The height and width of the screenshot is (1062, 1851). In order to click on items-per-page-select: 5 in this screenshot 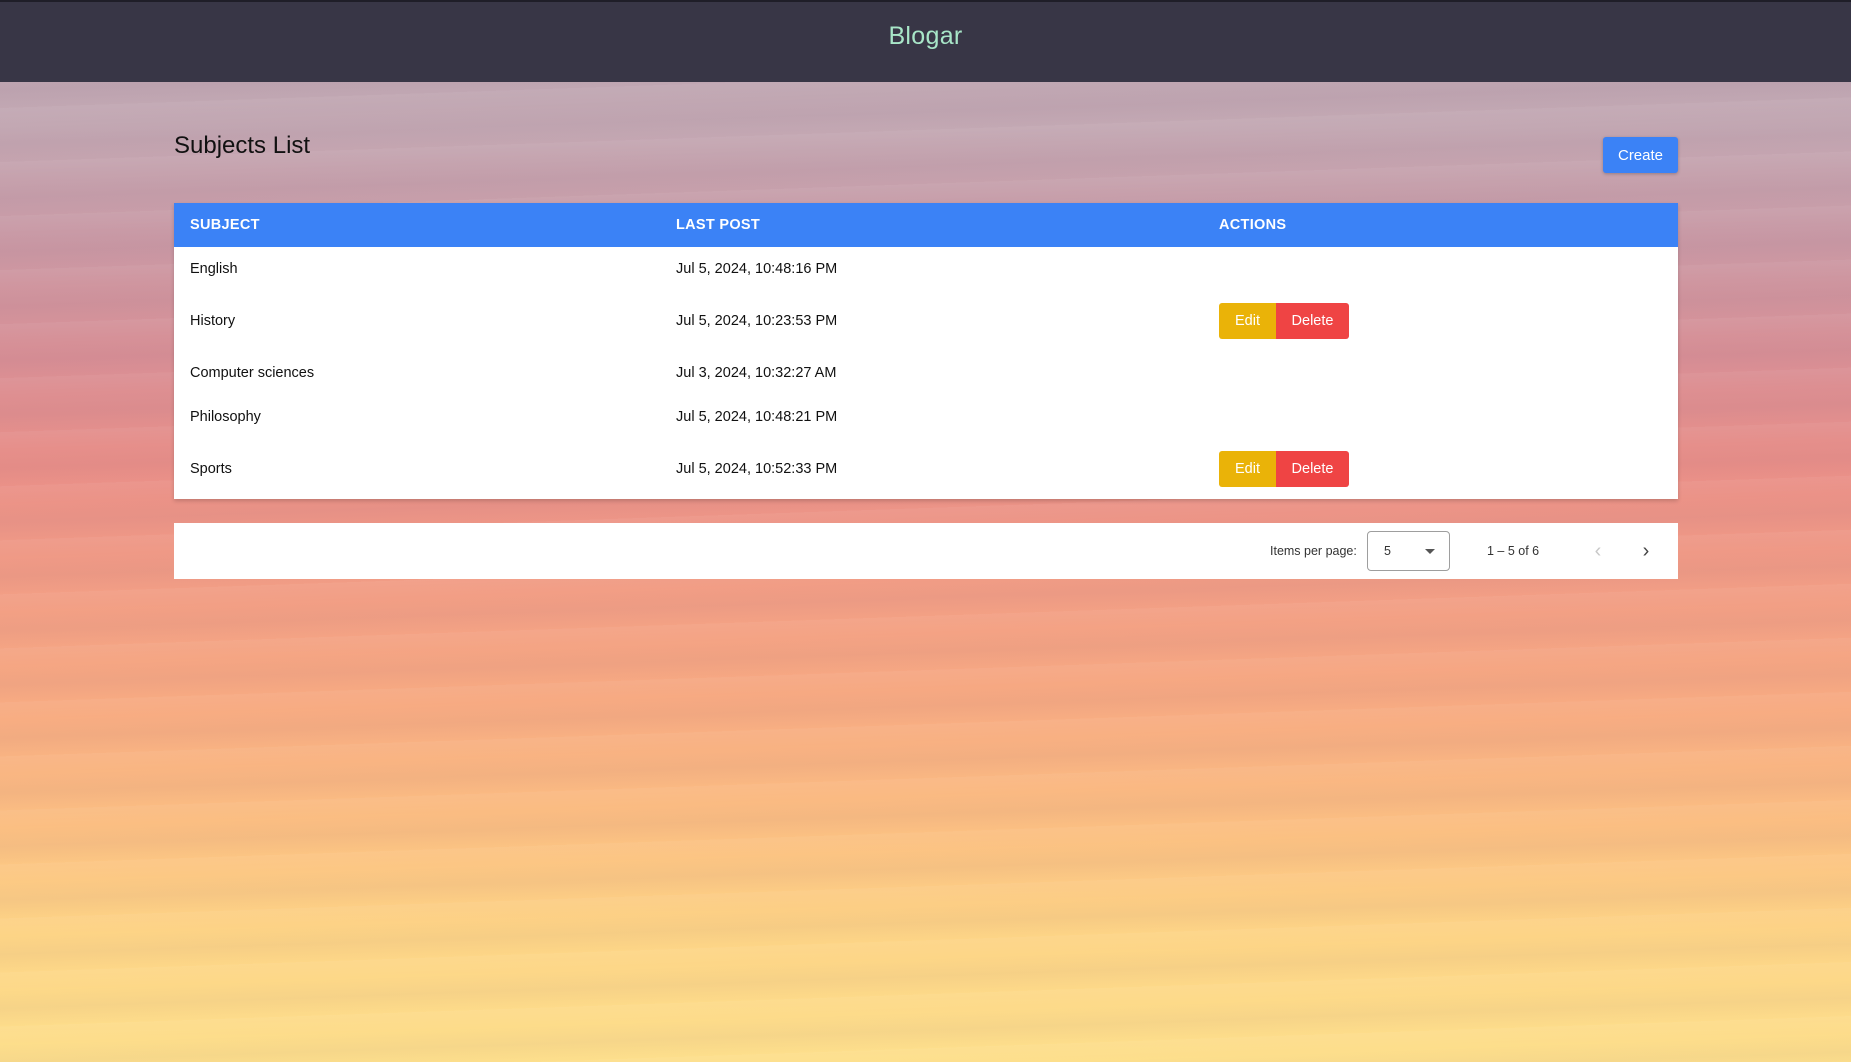, I will do `click(1408, 551)`.